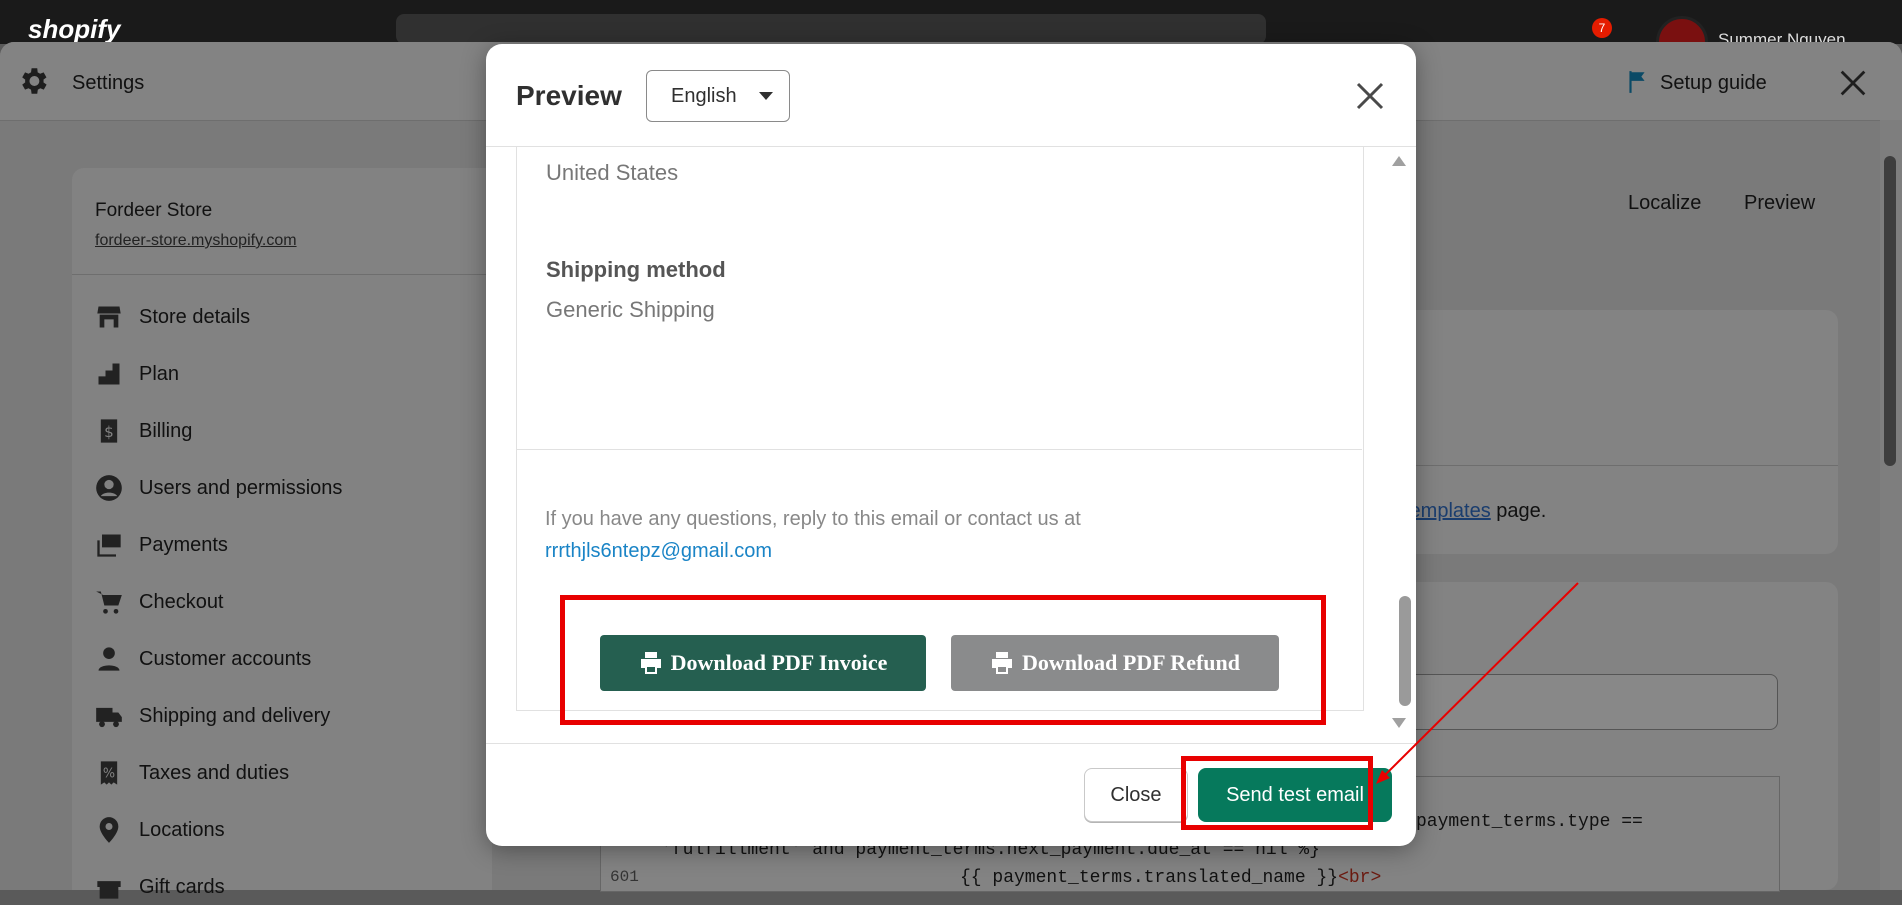 The height and width of the screenshot is (905, 1902). I want to click on sidebar-item-store-details: Store details, so click(172, 317).